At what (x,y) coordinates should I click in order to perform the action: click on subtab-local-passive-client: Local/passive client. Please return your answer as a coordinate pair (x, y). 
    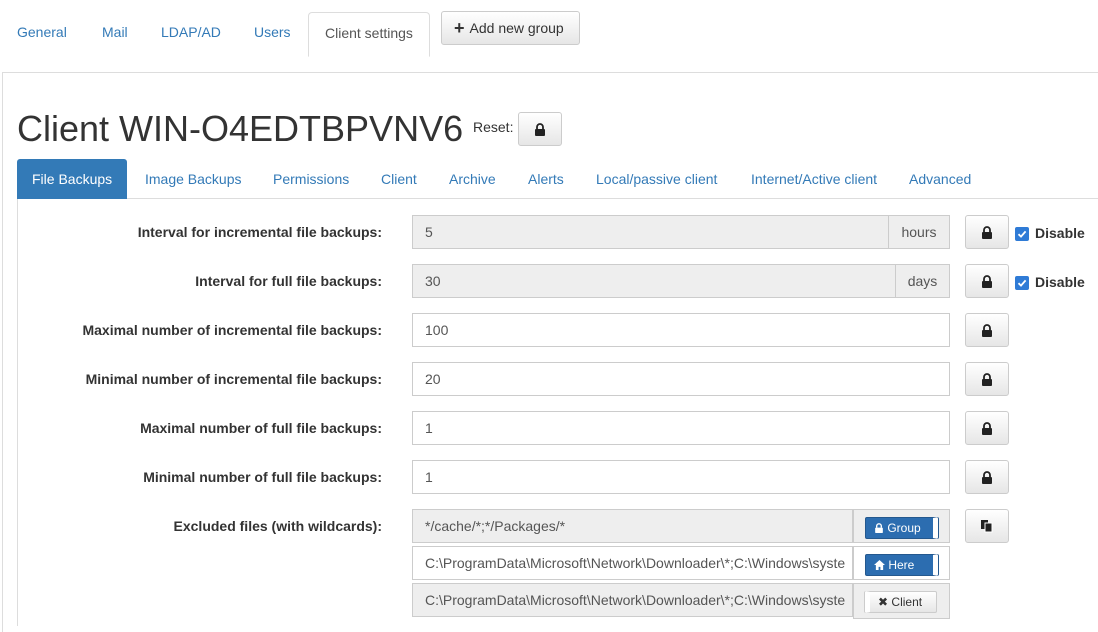
    Looking at the image, I should click on (656, 179).